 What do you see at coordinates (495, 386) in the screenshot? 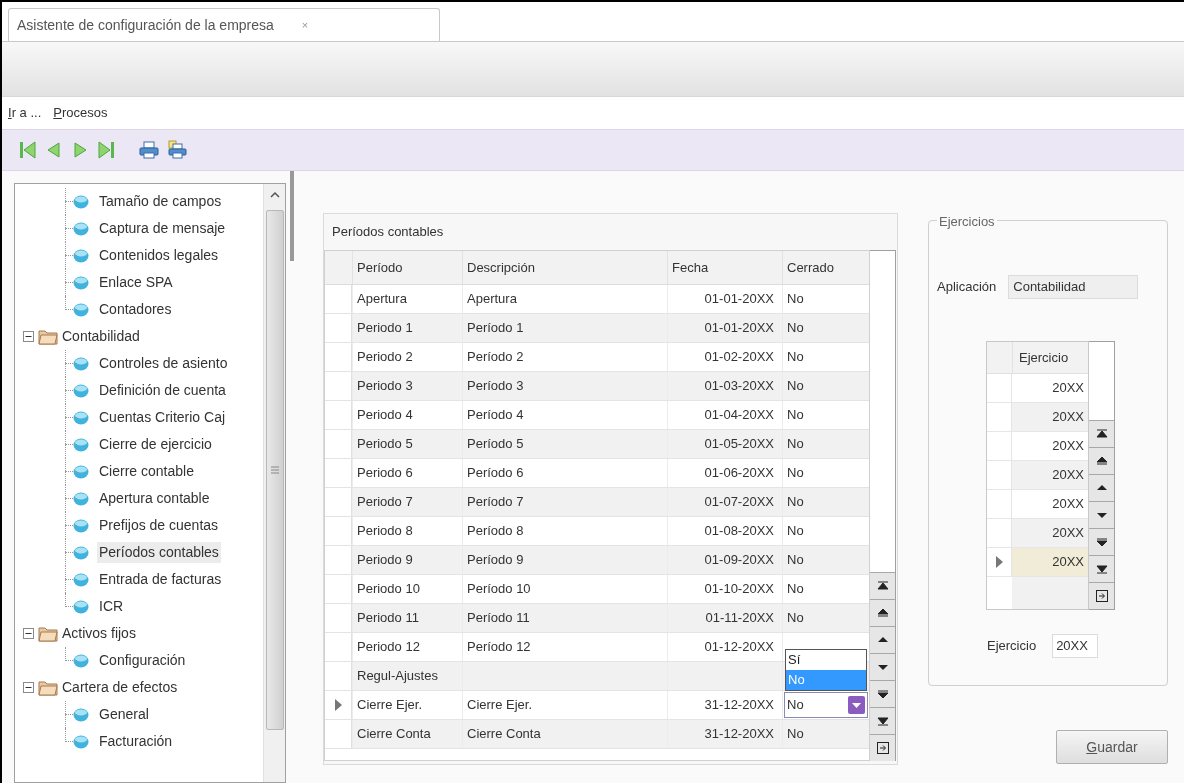
I see `table-cell-text: Período 3` at bounding box center [495, 386].